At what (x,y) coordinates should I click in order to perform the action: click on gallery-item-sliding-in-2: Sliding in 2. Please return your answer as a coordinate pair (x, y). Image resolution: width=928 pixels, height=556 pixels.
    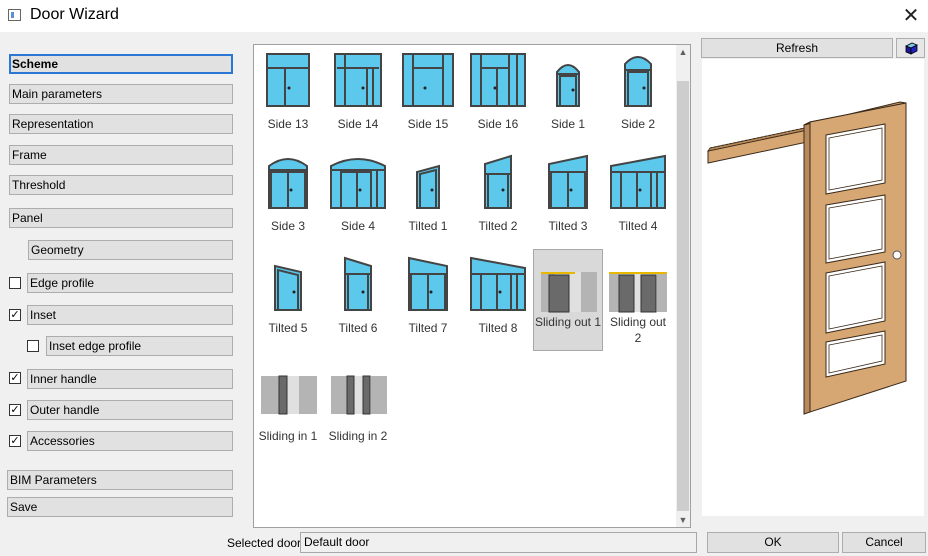
    Looking at the image, I should click on (358, 410).